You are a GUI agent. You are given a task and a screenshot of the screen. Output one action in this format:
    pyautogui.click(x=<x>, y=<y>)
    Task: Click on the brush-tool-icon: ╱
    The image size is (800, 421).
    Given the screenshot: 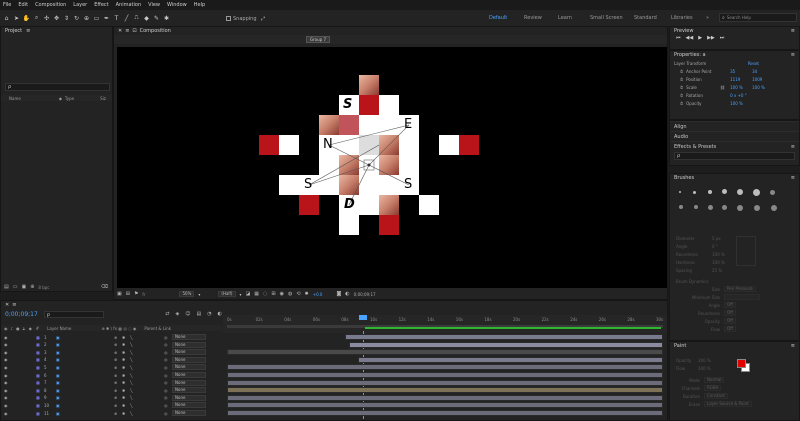 What is the action you would take?
    pyautogui.click(x=126, y=18)
    